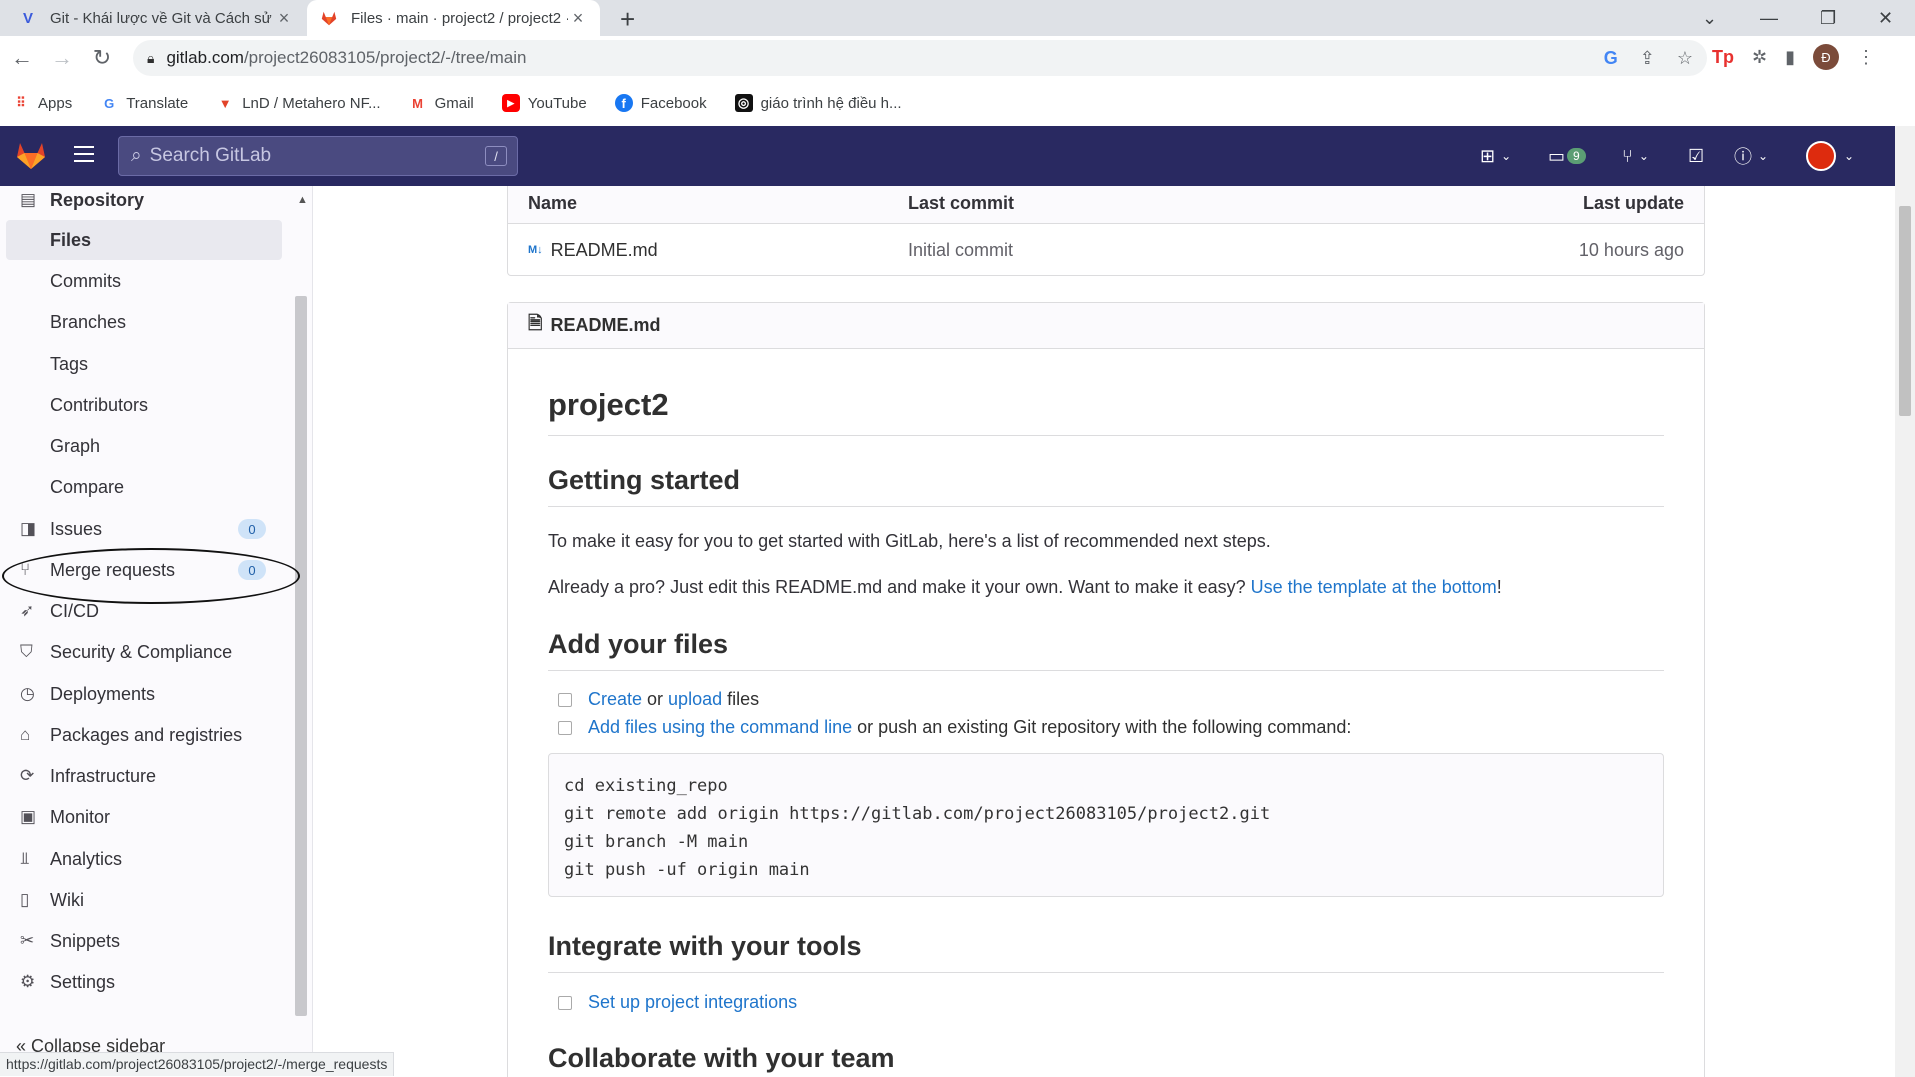  Describe the element at coordinates (615, 699) in the screenshot. I see `create-link: Create` at that location.